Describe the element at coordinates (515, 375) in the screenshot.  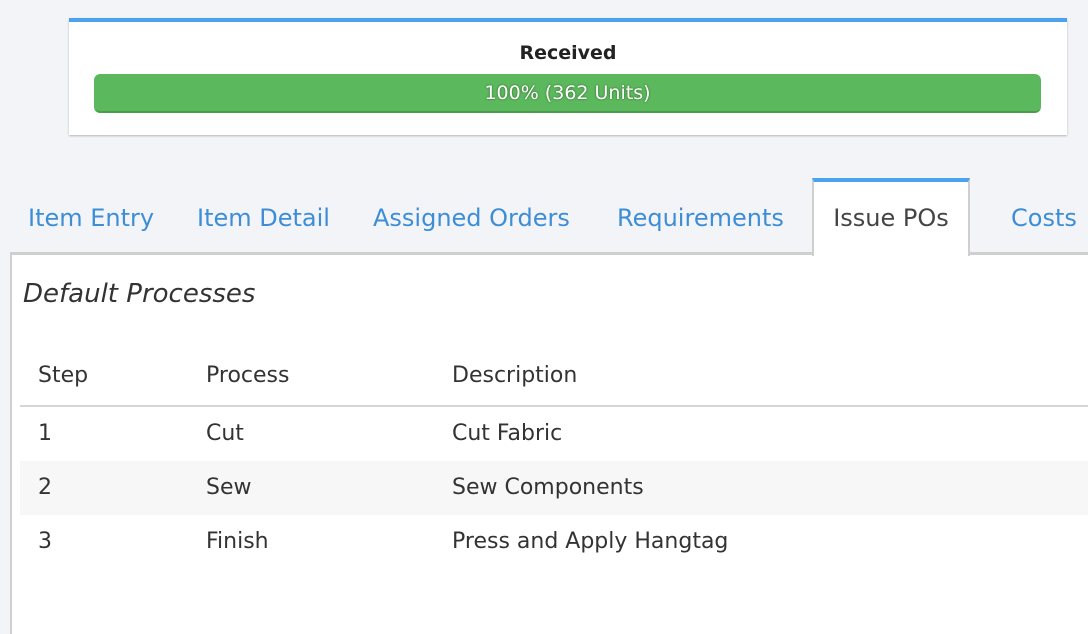
I see `header-description: Description` at that location.